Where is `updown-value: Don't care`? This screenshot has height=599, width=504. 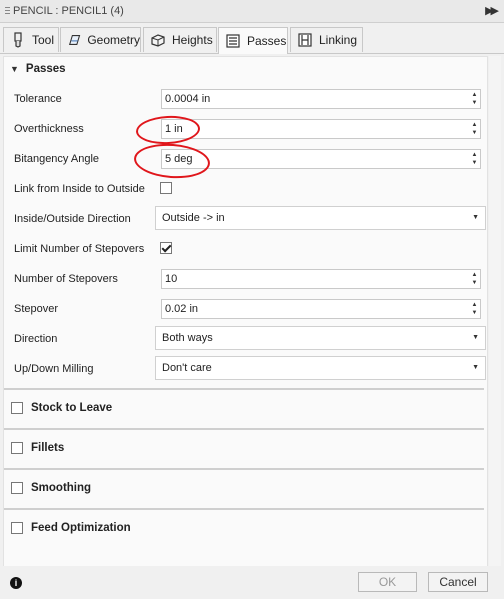
updown-value: Don't care is located at coordinates (187, 368).